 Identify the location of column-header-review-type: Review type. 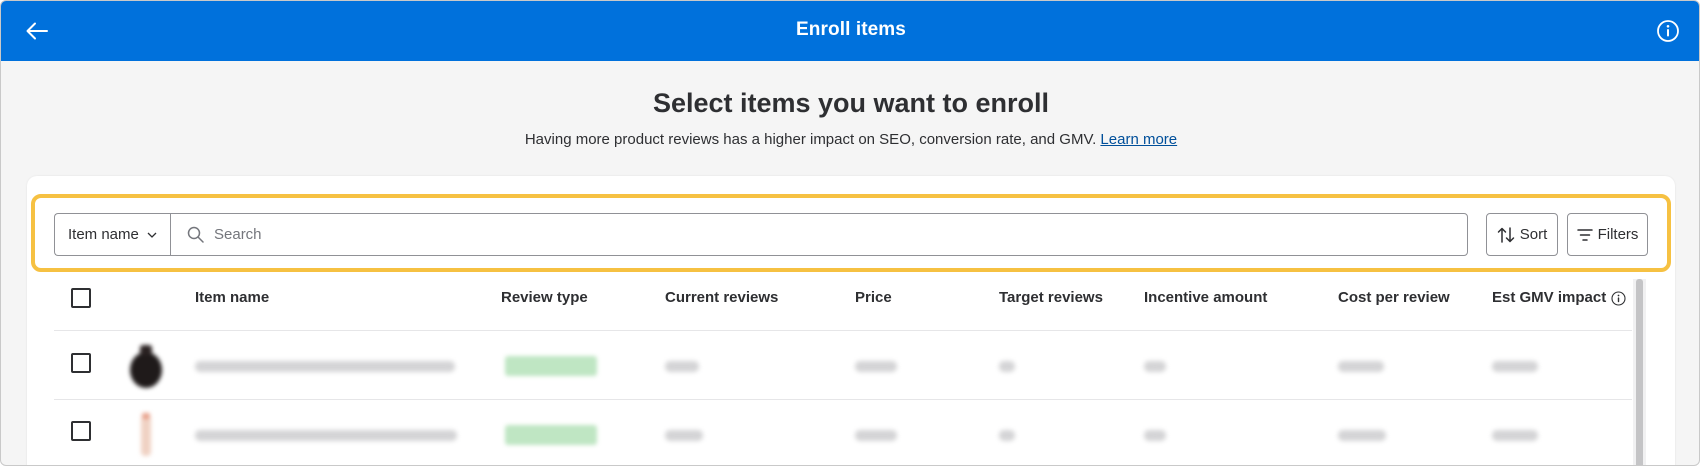
(544, 298).